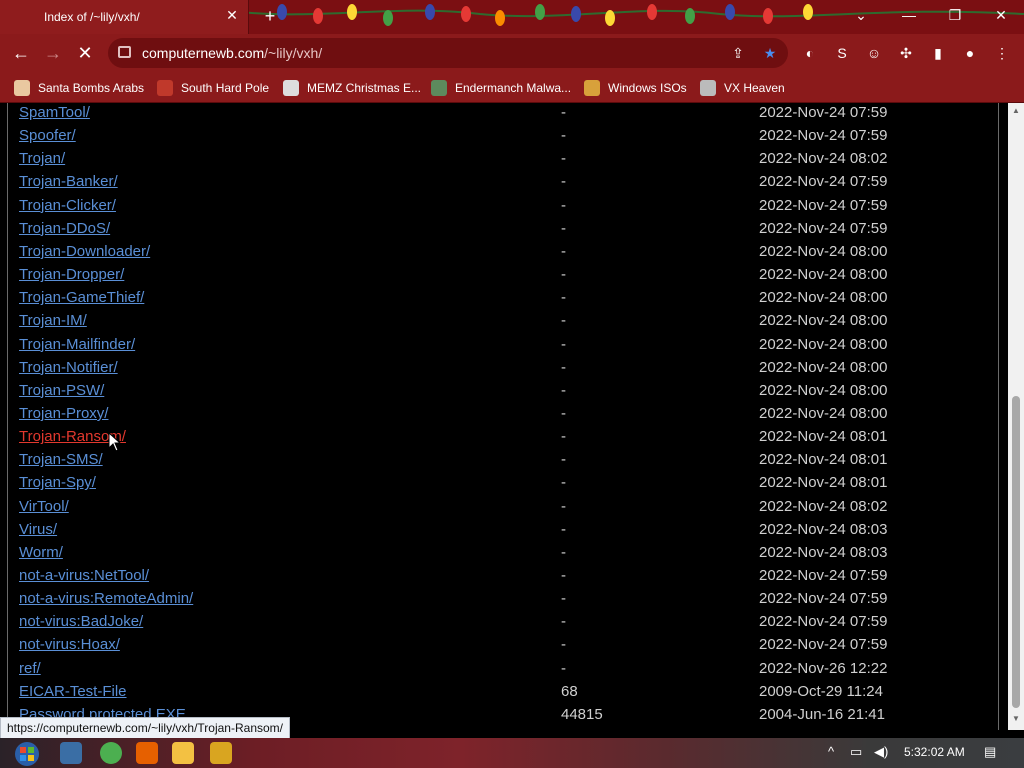 Image resolution: width=1024 pixels, height=768 pixels. Describe the element at coordinates (92, 17) in the screenshot. I see `tab-title: Index of /~lily/vxh/` at that location.